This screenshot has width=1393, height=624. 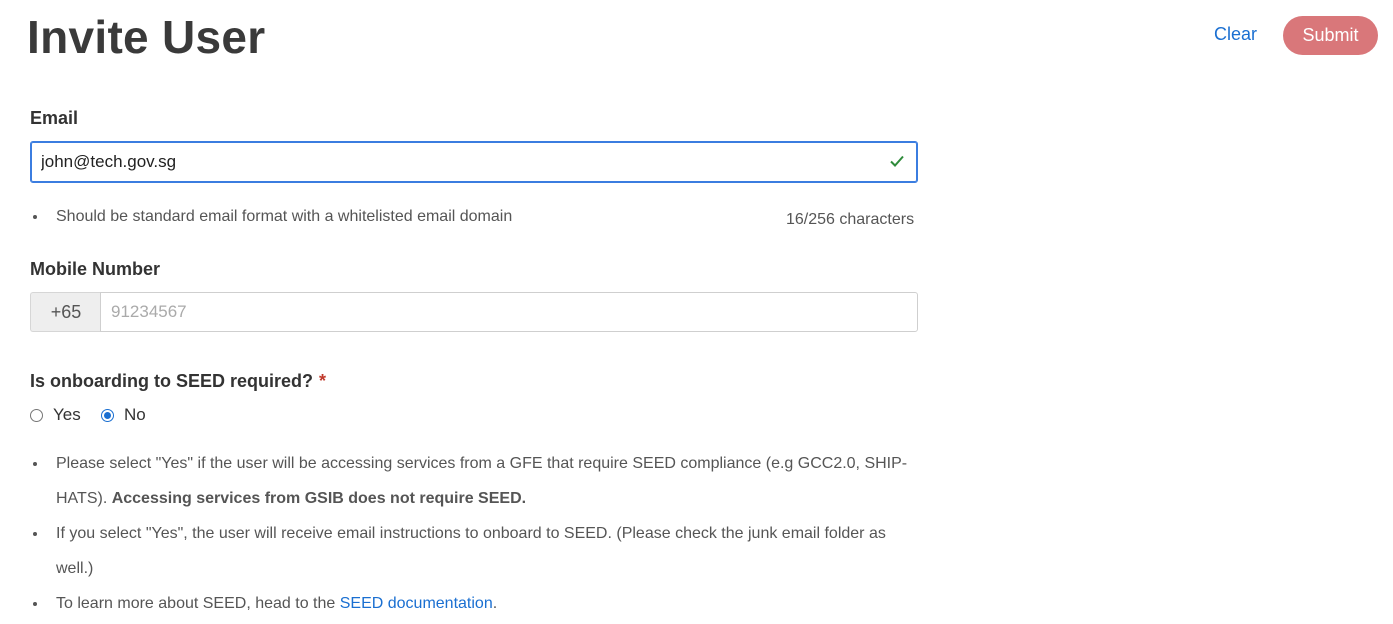 I want to click on radio-no-button, so click(x=107, y=415).